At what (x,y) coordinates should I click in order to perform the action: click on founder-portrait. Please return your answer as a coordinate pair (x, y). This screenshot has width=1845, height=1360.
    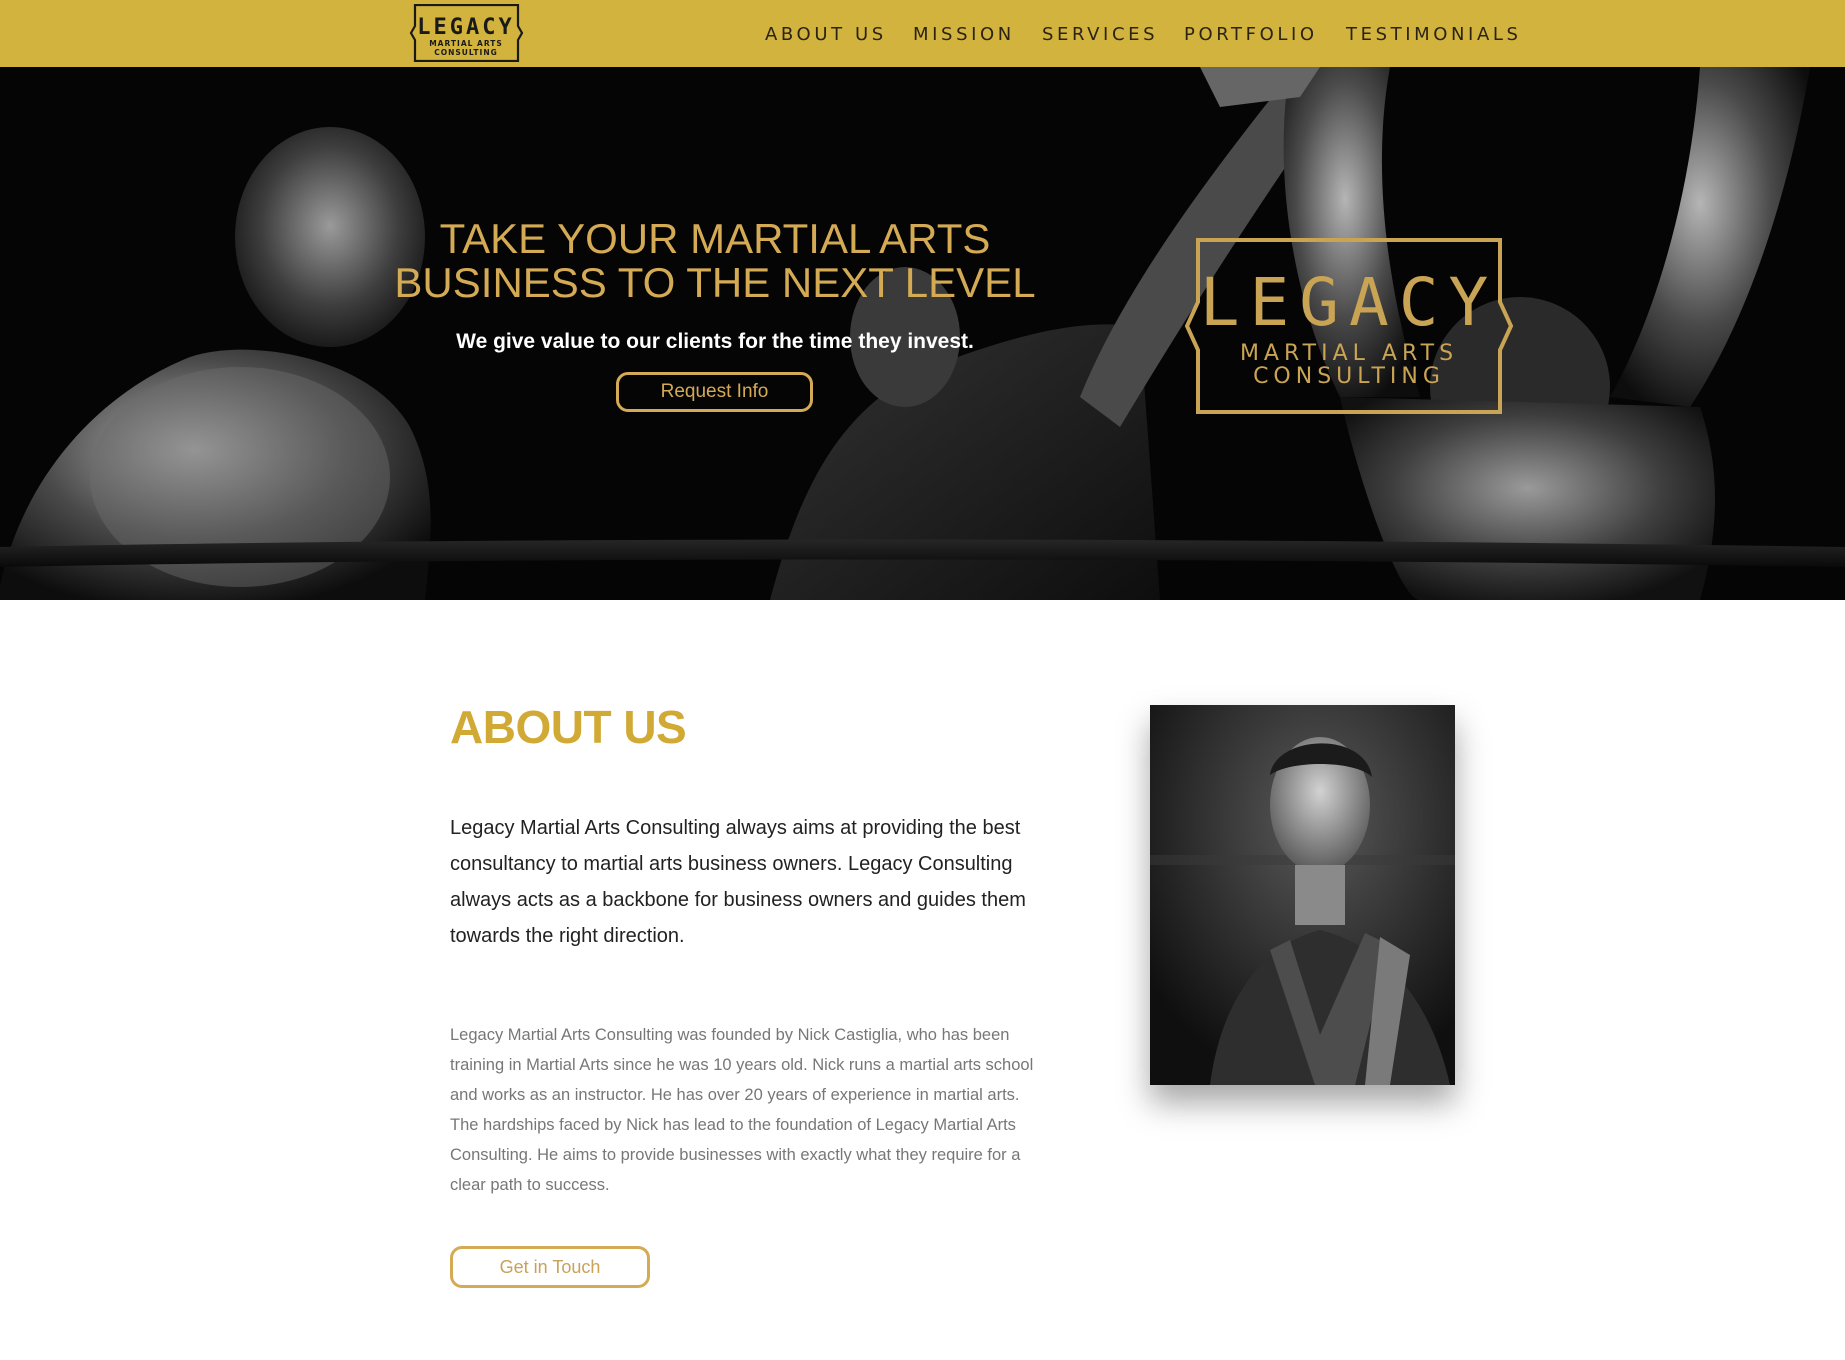
    Looking at the image, I should click on (1302, 895).